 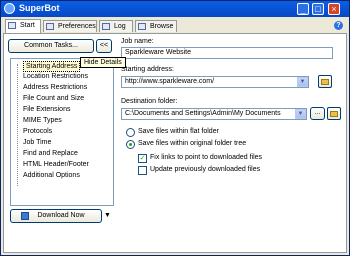 I want to click on tab-bar: Start Preferences Log Browse ?, so click(x=175, y=26).